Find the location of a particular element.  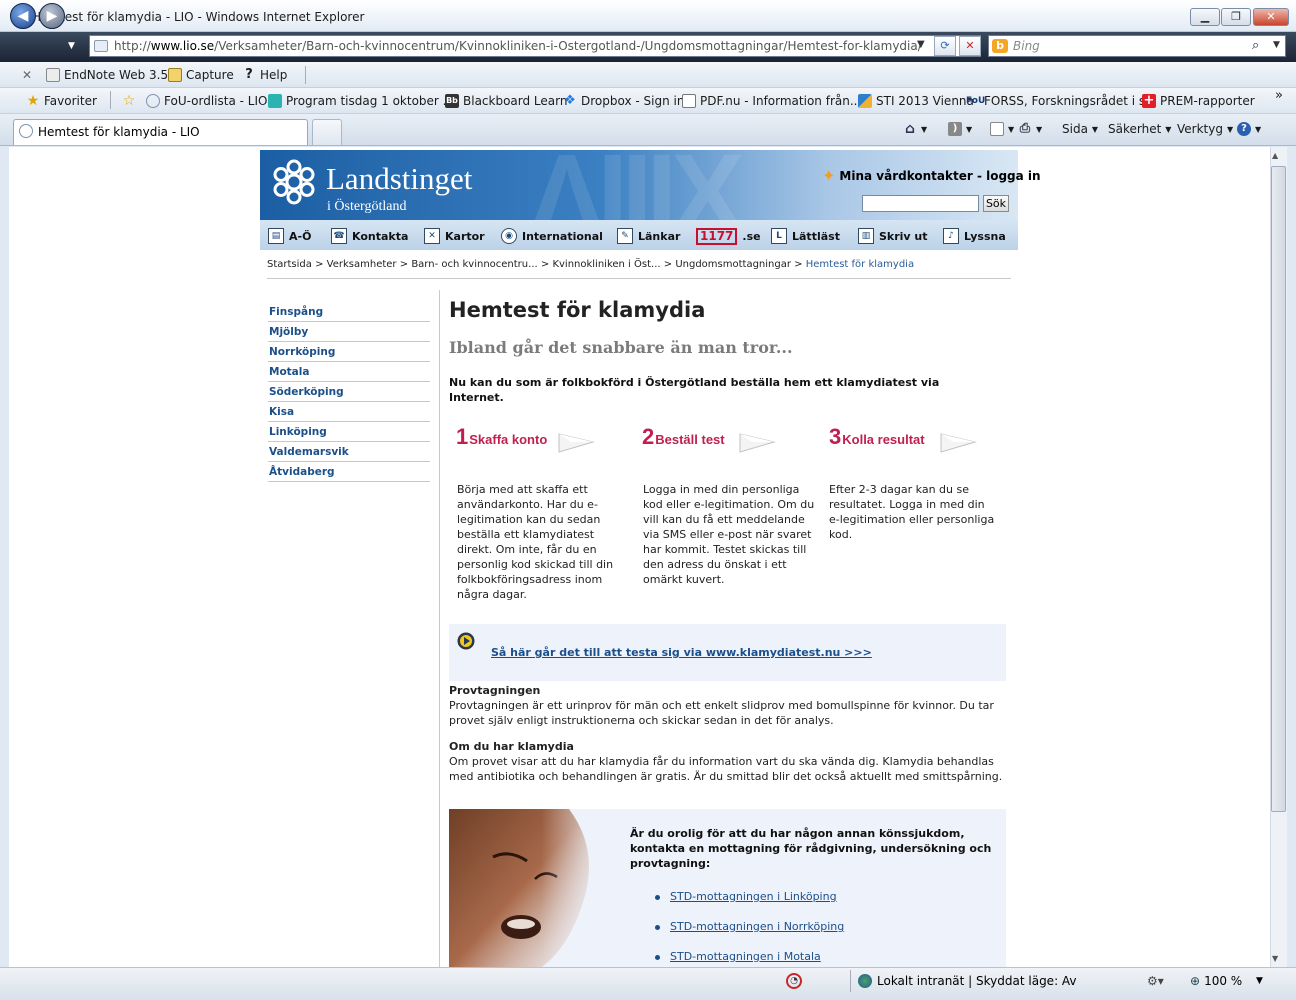

favorite-label: PREM-rapporter is located at coordinates (1207, 101).